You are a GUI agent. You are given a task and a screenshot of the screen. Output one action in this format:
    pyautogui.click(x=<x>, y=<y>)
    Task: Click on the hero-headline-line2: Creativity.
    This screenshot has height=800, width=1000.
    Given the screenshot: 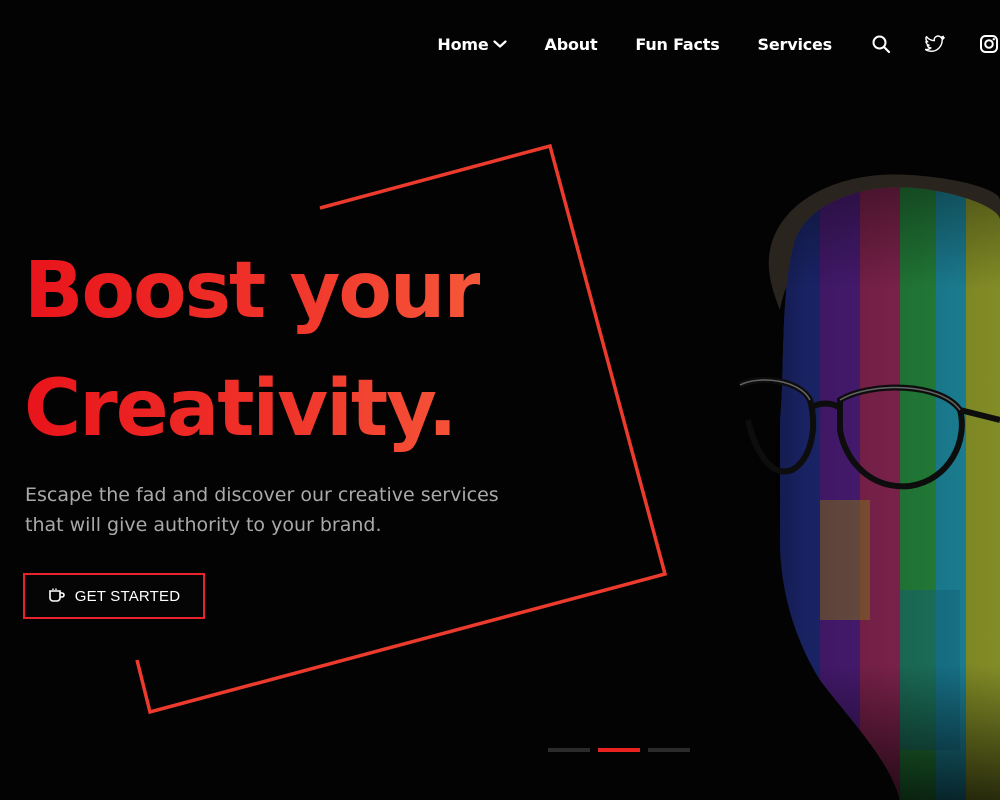 What is the action you would take?
    pyautogui.click(x=240, y=409)
    